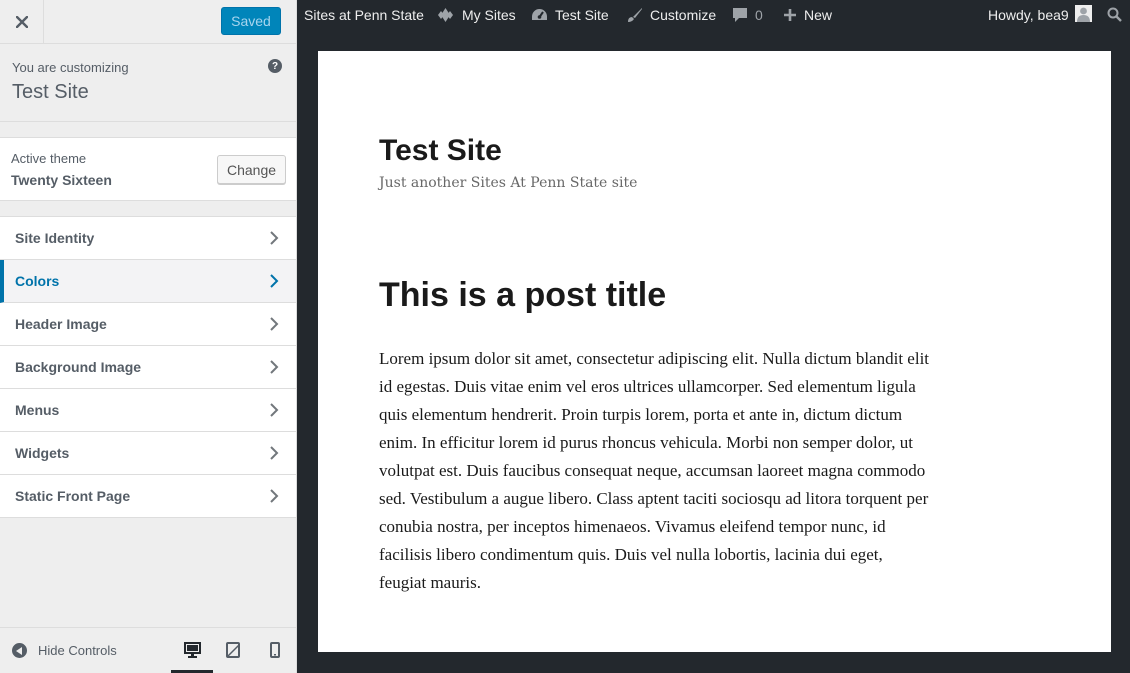 This screenshot has height=673, width=1130. Describe the element at coordinates (683, 14) in the screenshot. I see `customize-label: Customize` at that location.